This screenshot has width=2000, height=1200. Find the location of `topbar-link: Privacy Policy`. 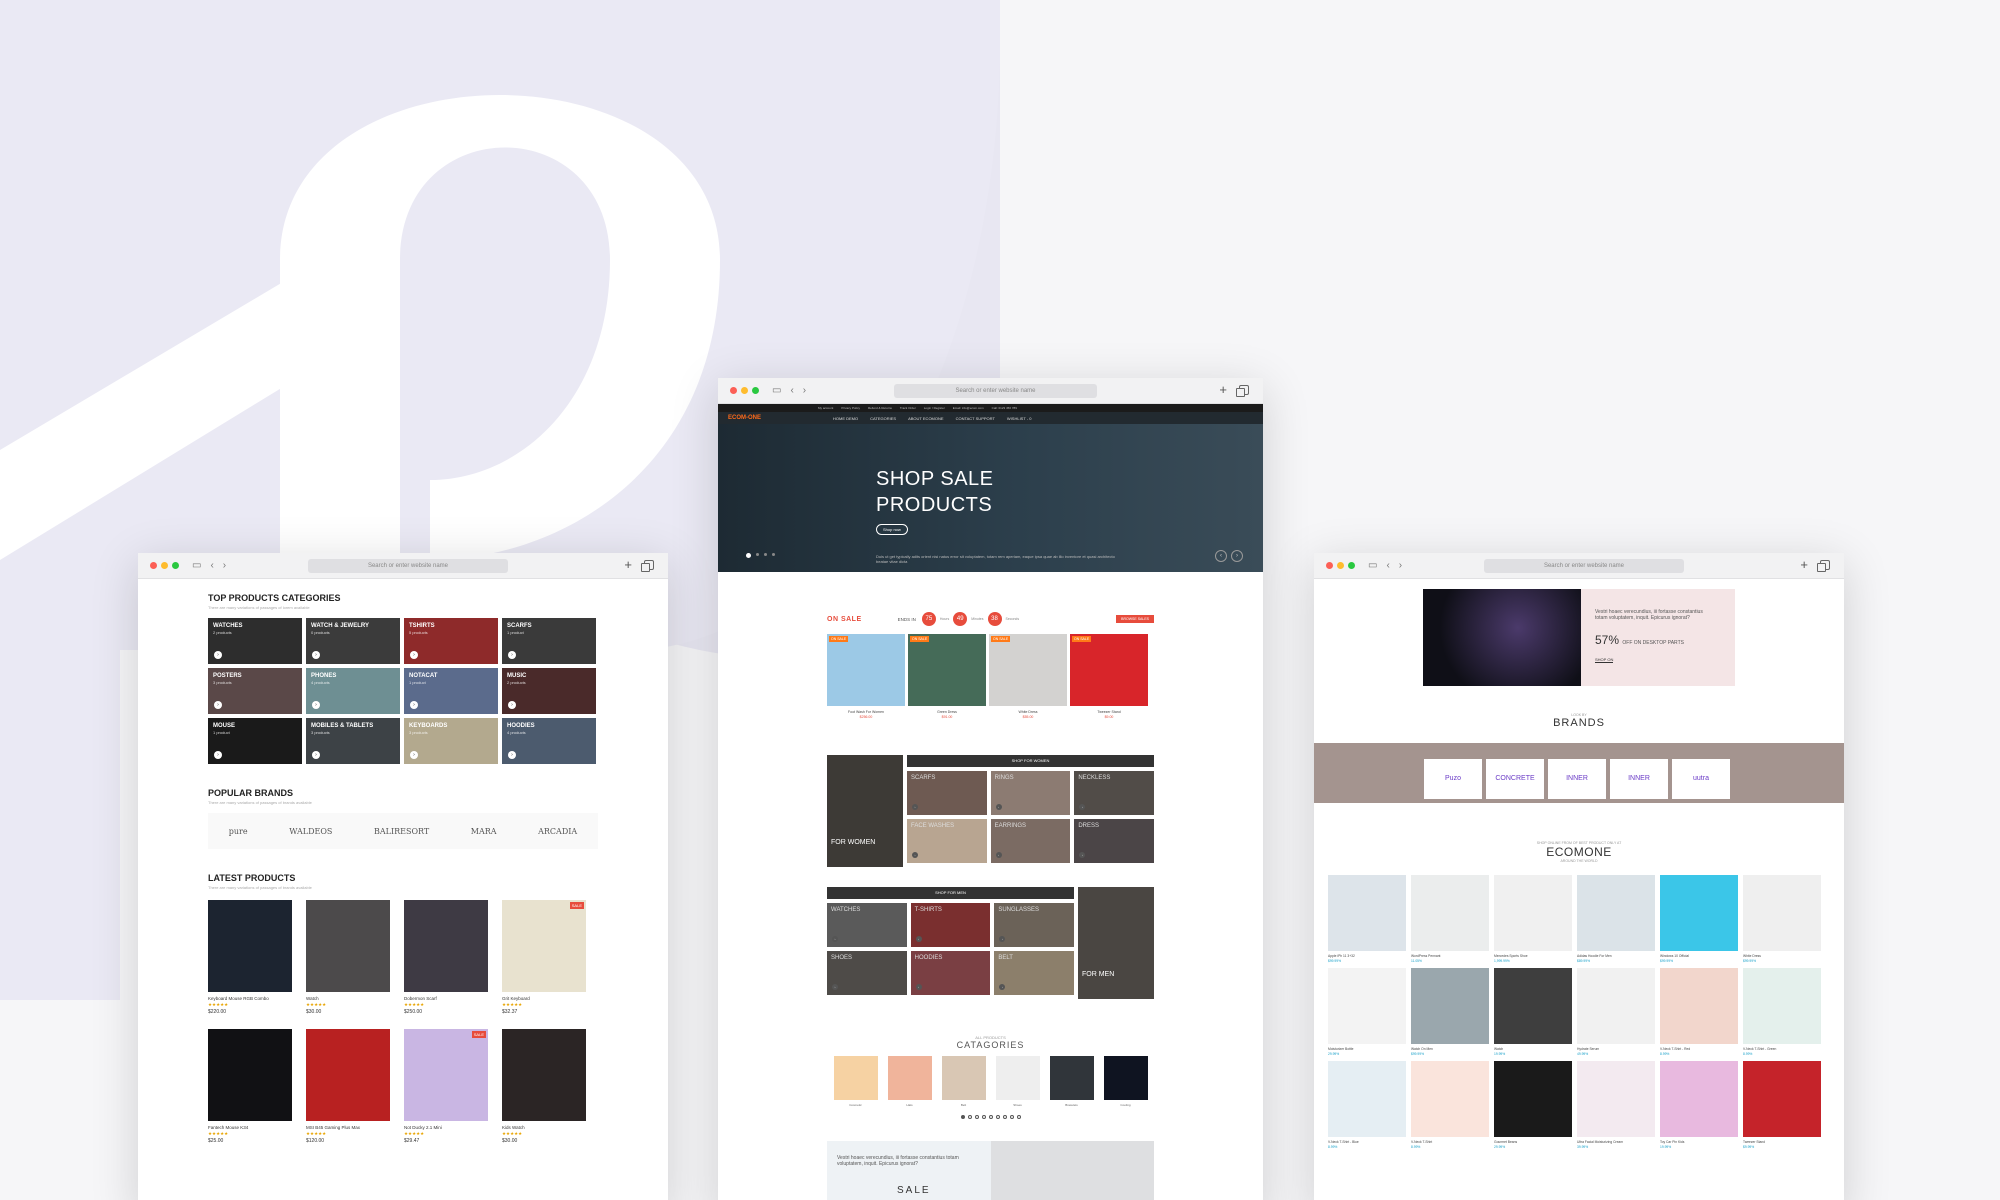

topbar-link: Privacy Policy is located at coordinates (850, 408).